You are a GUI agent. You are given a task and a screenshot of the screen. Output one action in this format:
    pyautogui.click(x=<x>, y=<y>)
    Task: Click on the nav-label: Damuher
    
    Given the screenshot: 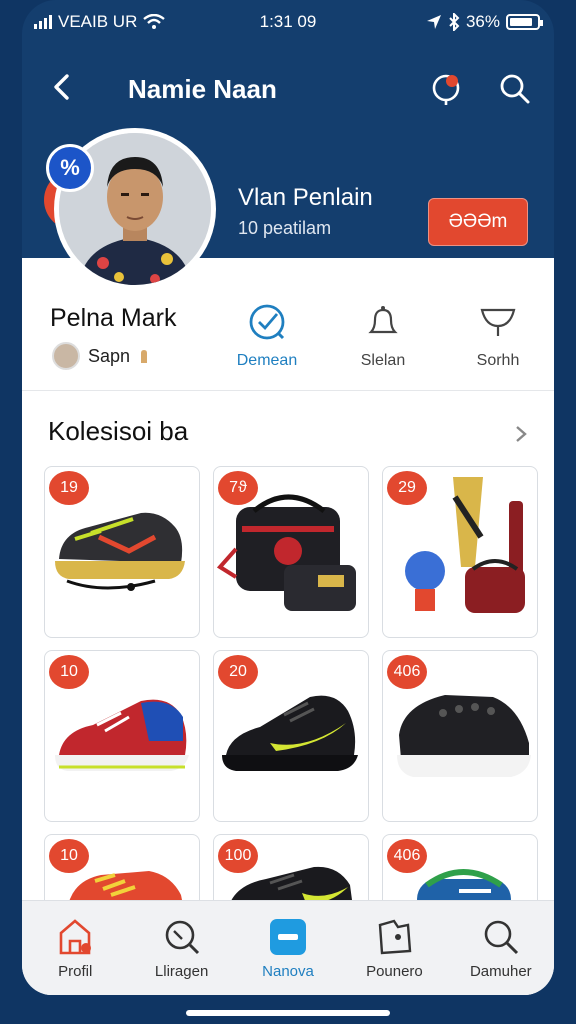 What is the action you would take?
    pyautogui.click(x=500, y=971)
    